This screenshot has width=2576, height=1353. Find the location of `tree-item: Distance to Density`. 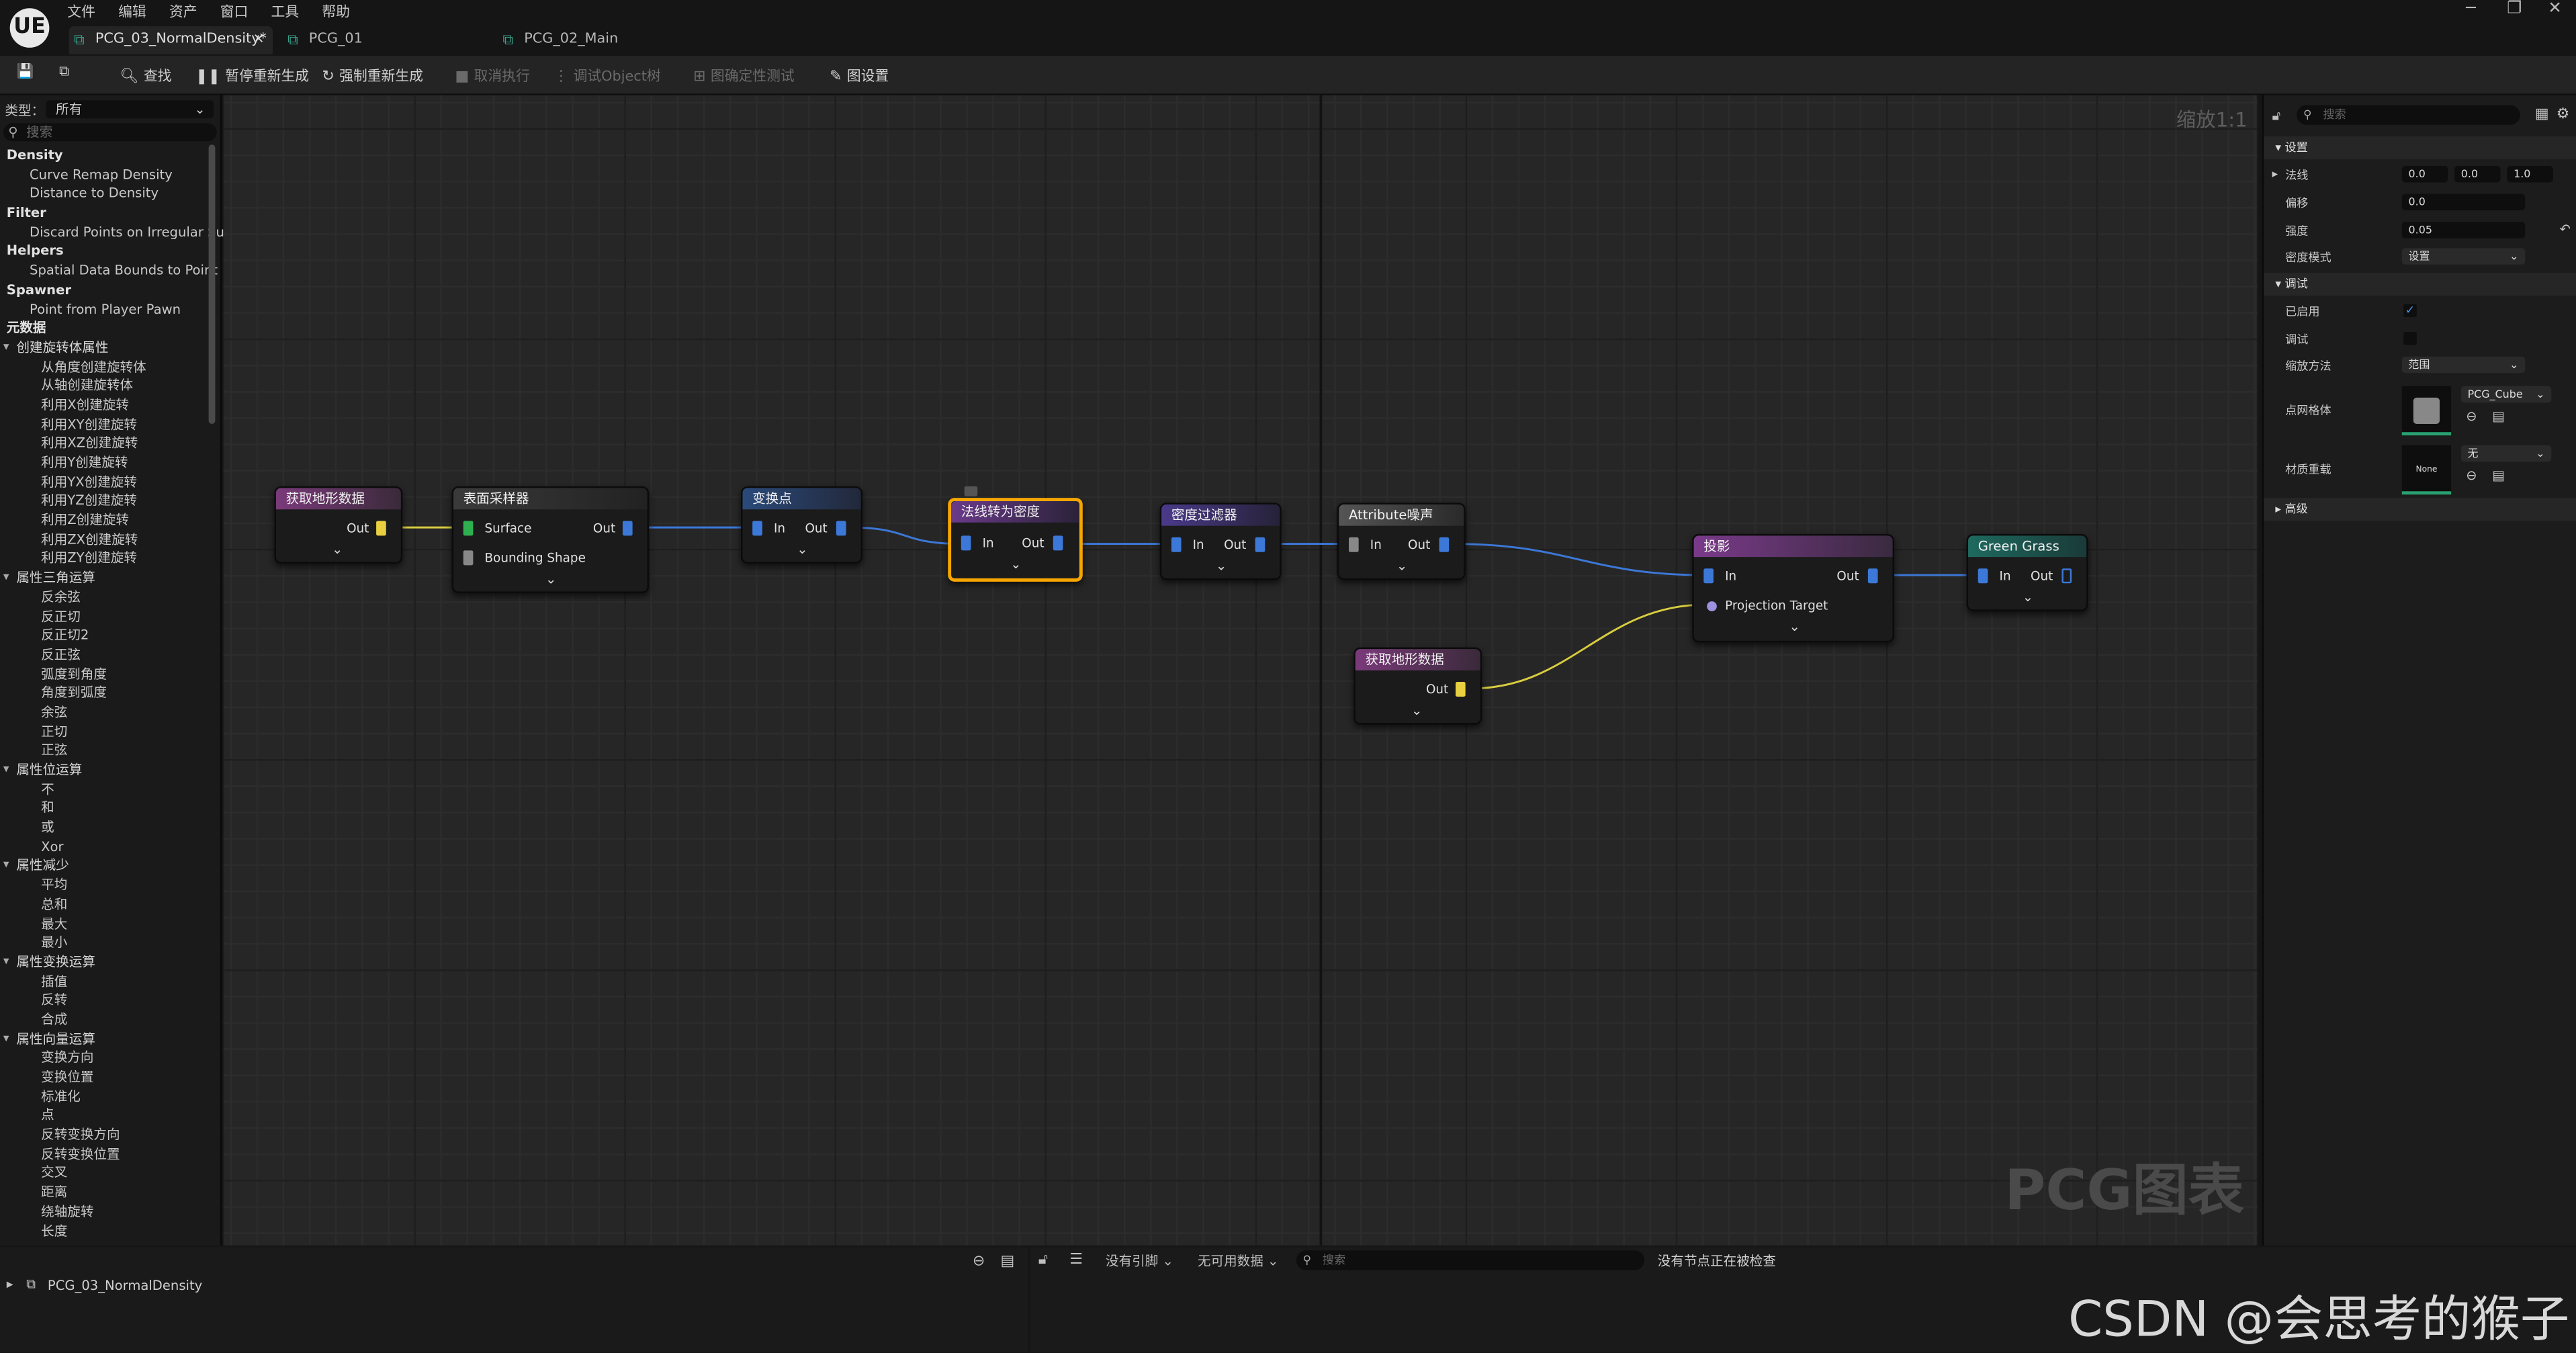

tree-item: Distance to Density is located at coordinates (105, 194).